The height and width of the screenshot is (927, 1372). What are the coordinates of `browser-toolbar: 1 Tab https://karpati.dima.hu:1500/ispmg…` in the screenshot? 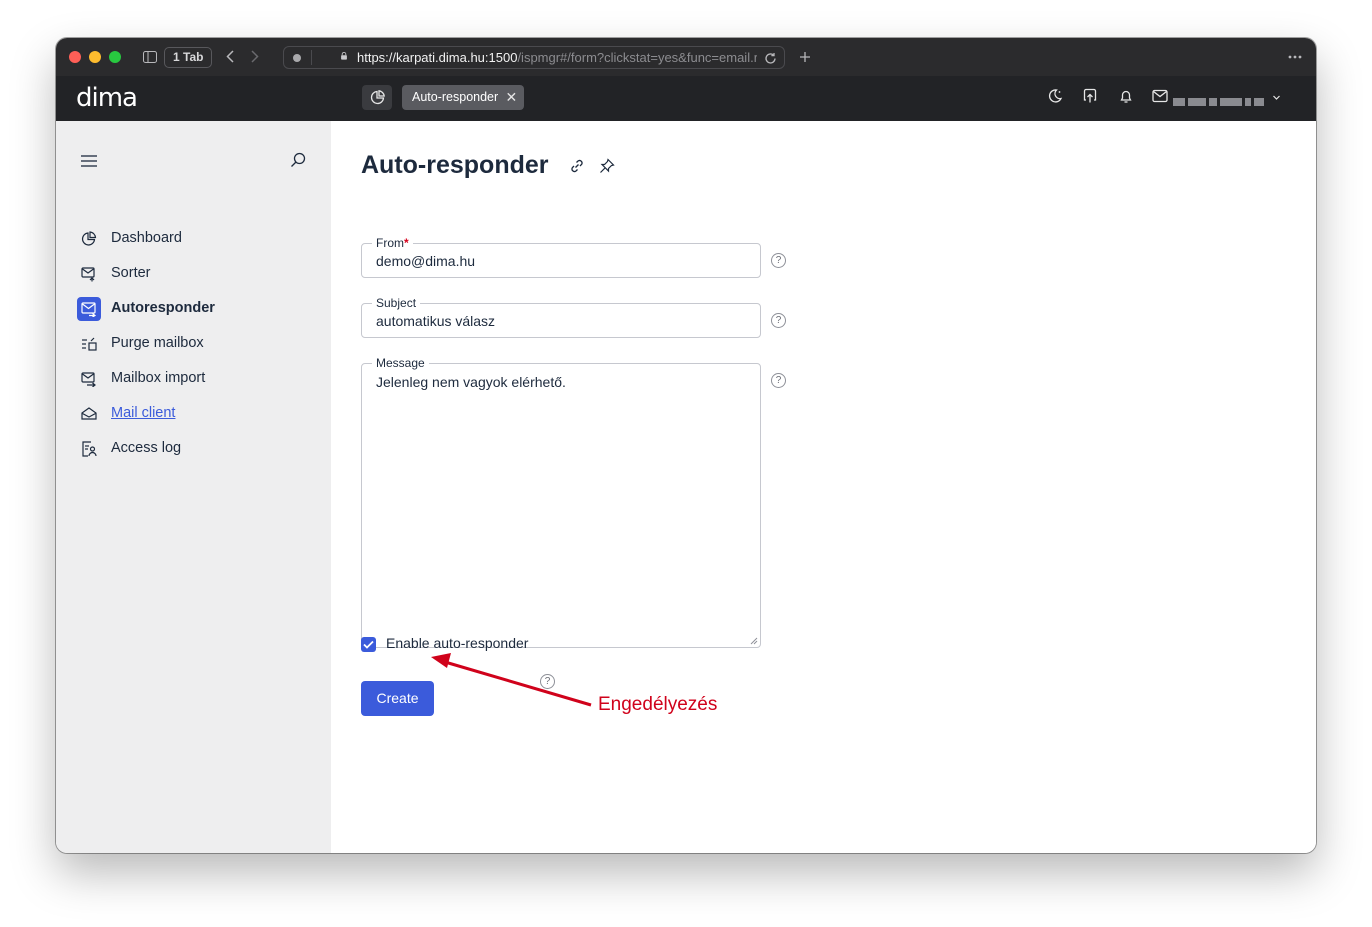 It's located at (686, 57).